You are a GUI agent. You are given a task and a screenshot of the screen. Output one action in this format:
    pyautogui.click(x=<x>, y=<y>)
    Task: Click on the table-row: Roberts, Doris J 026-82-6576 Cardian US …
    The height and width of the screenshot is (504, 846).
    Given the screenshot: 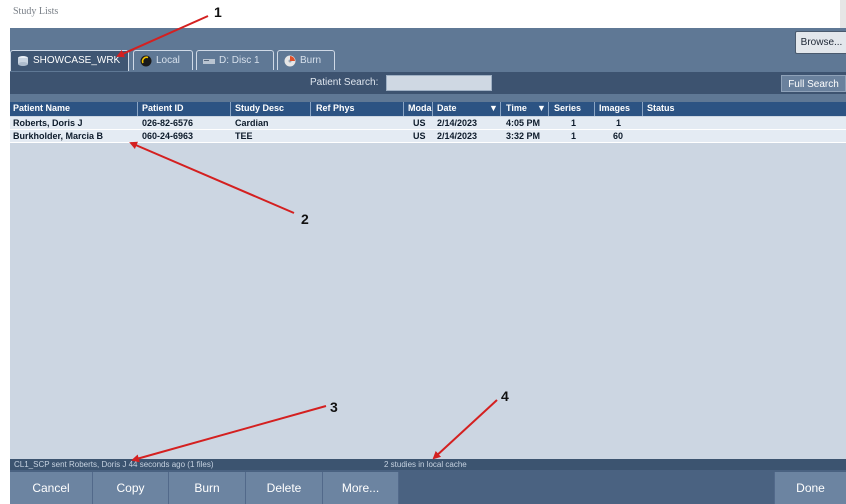 What is the action you would take?
    pyautogui.click(x=428, y=123)
    